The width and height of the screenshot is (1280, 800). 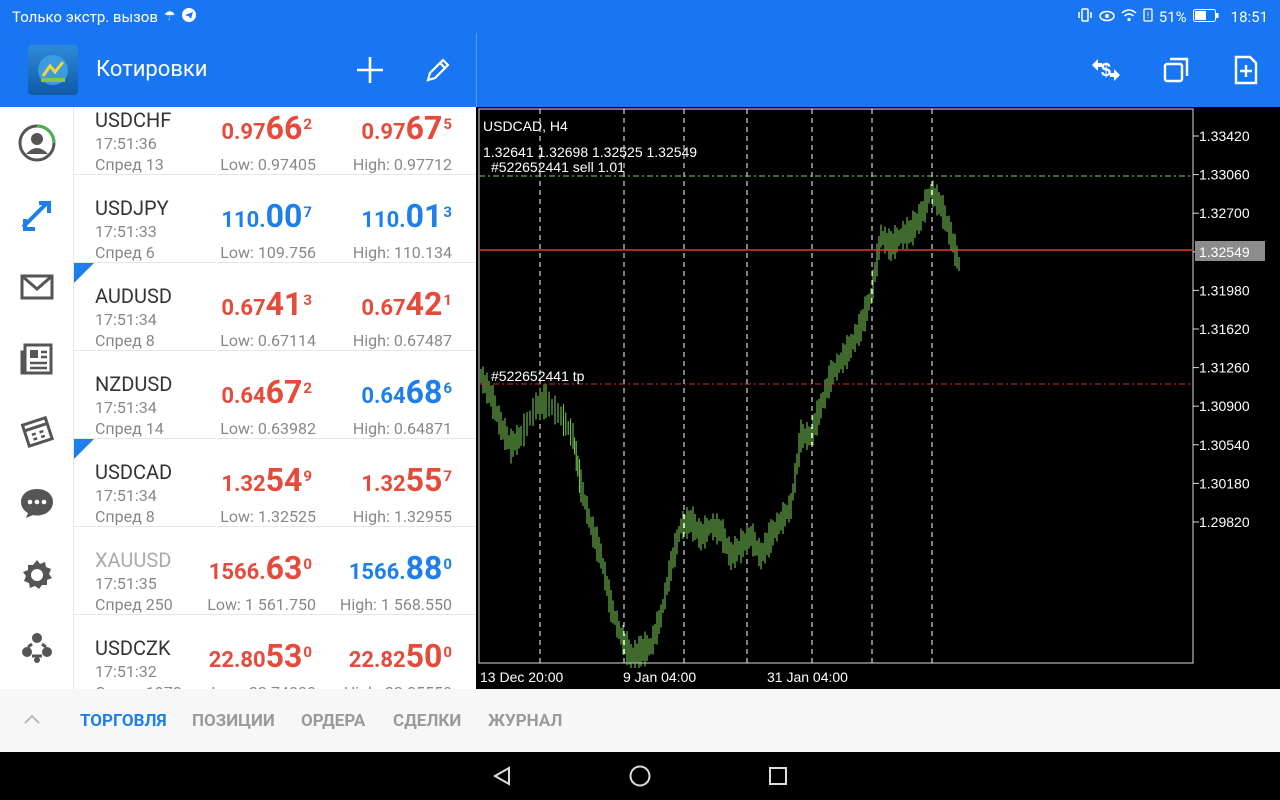 I want to click on status-right: ! 51% 18:51, so click(x=1172, y=17).